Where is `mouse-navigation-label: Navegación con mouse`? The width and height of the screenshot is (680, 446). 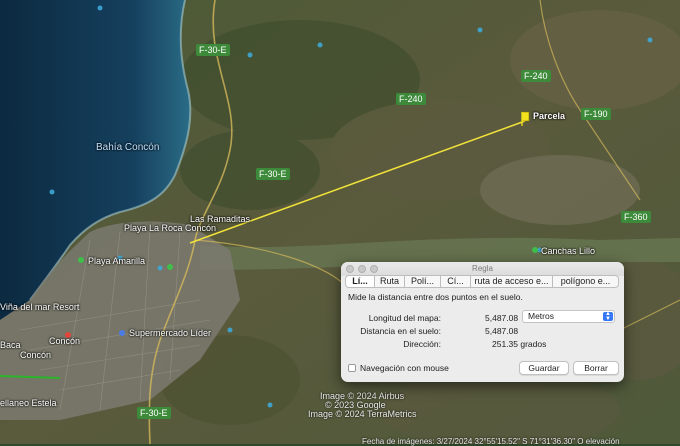 mouse-navigation-label: Navegación con mouse is located at coordinates (404, 368).